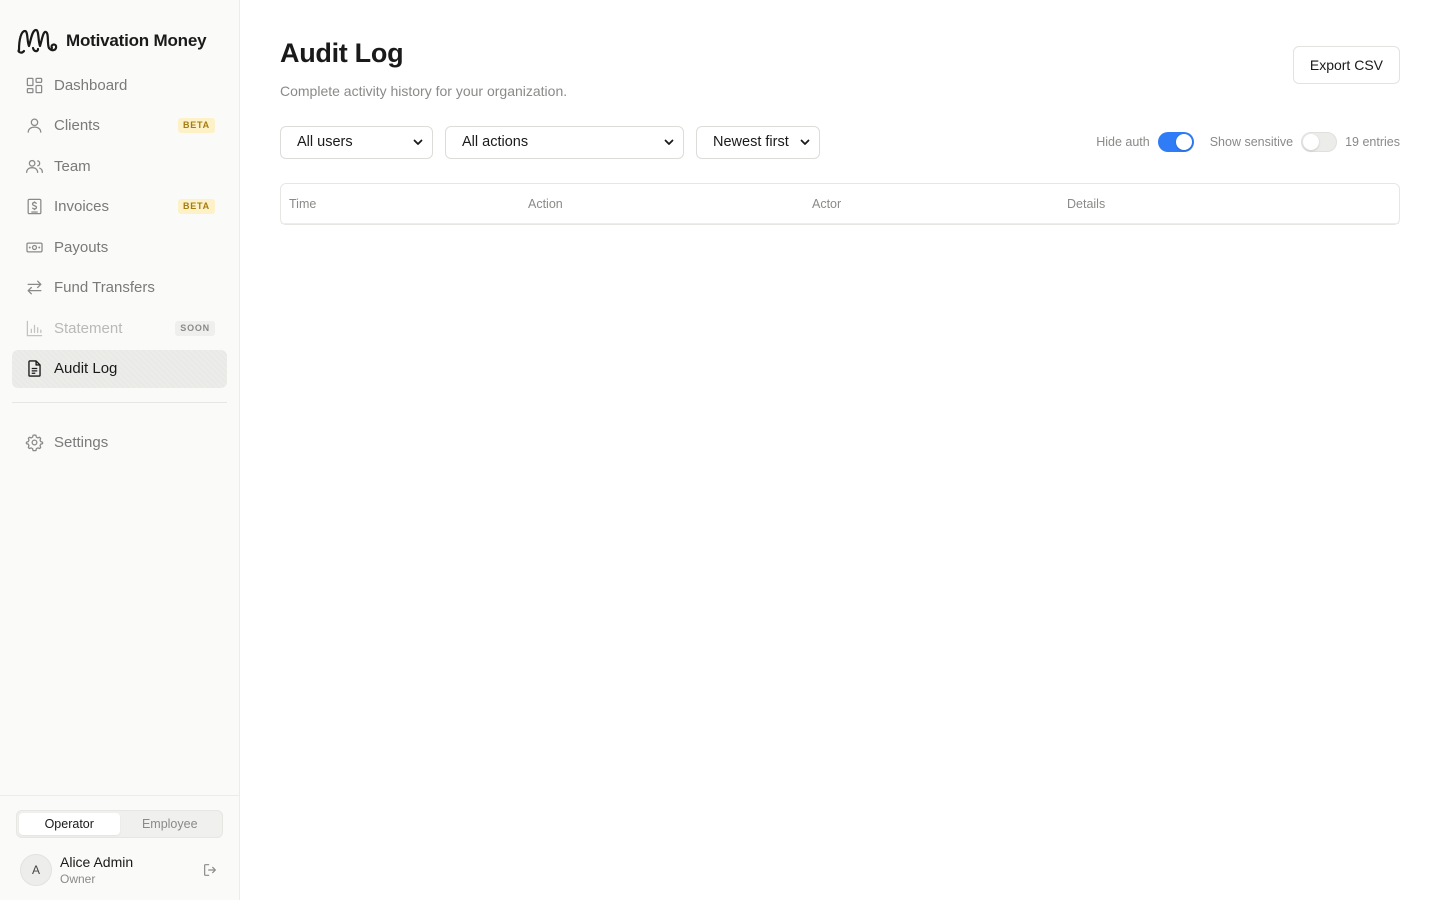 Image resolution: width=1440 pixels, height=900 pixels. Describe the element at coordinates (195, 328) in the screenshot. I see `soon-badge: SOON` at that location.